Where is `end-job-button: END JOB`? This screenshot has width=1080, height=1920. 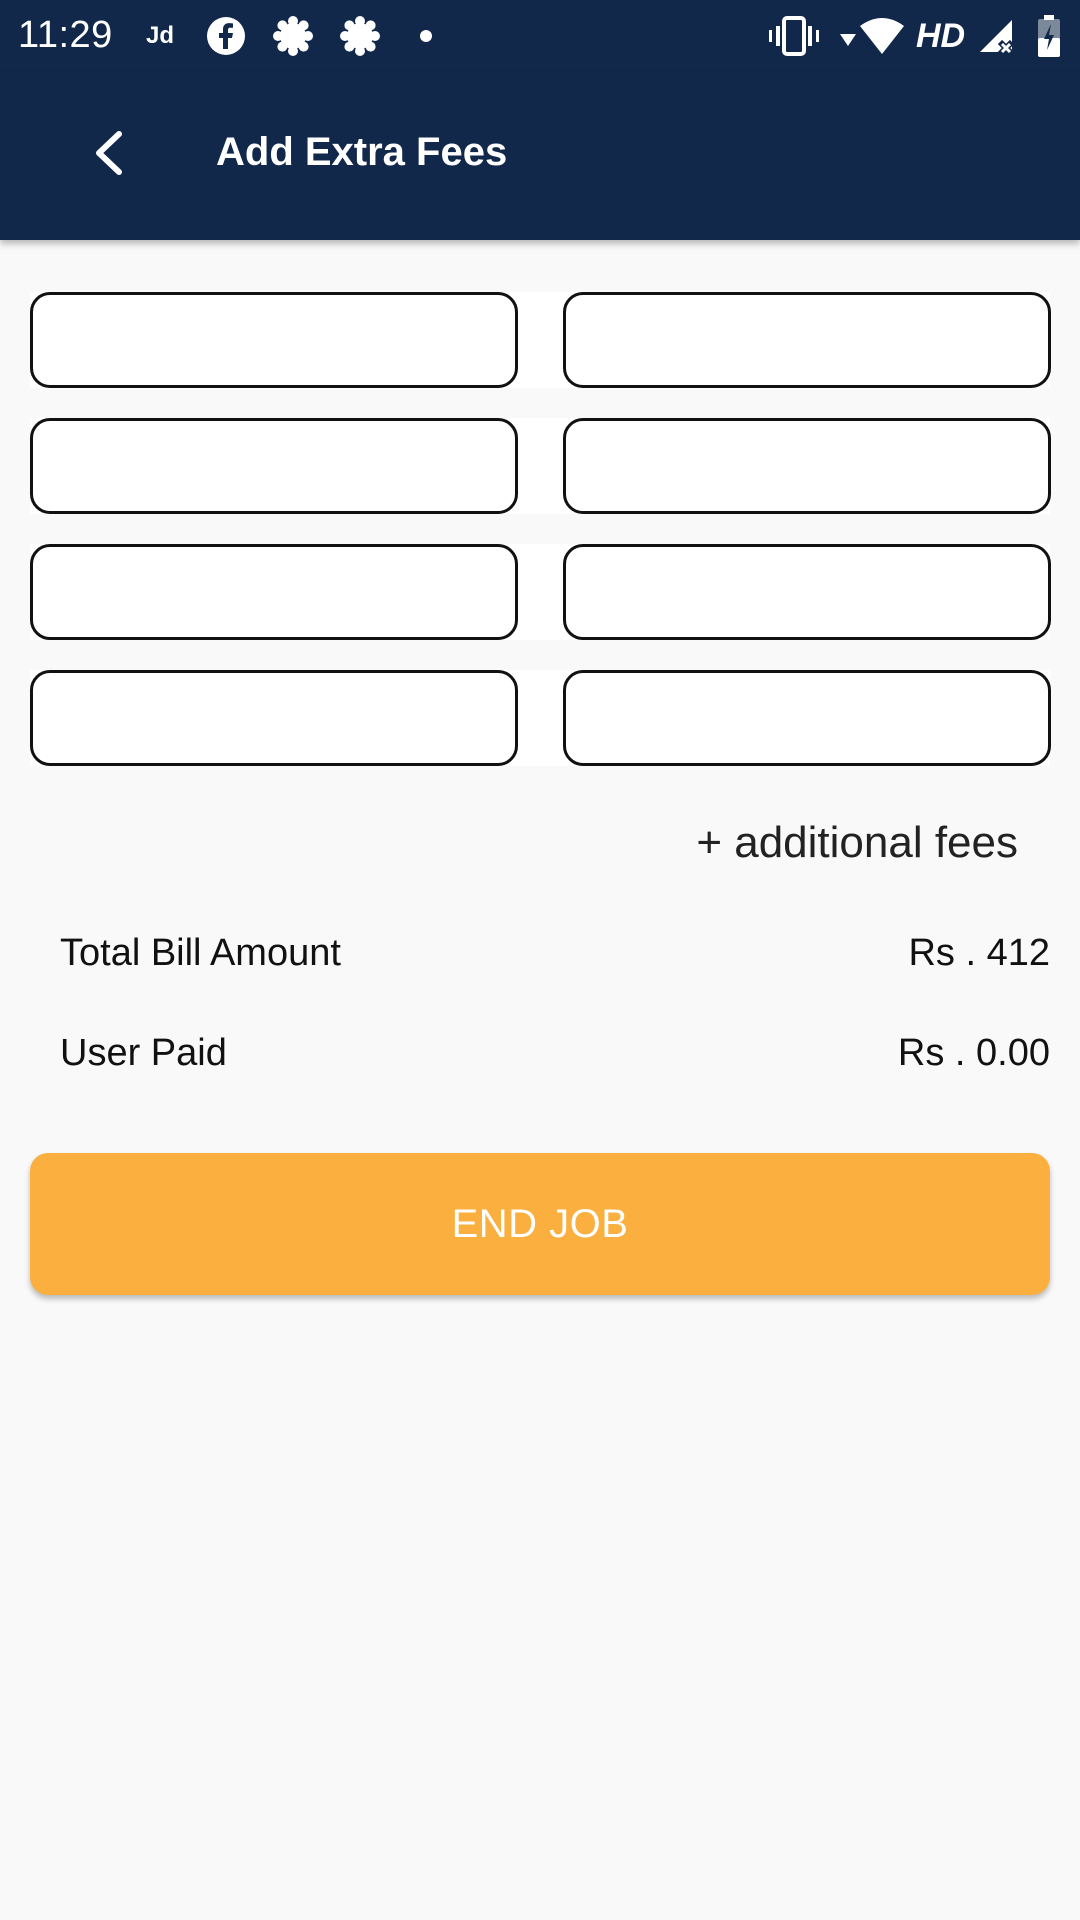
end-job-button: END JOB is located at coordinates (540, 1224).